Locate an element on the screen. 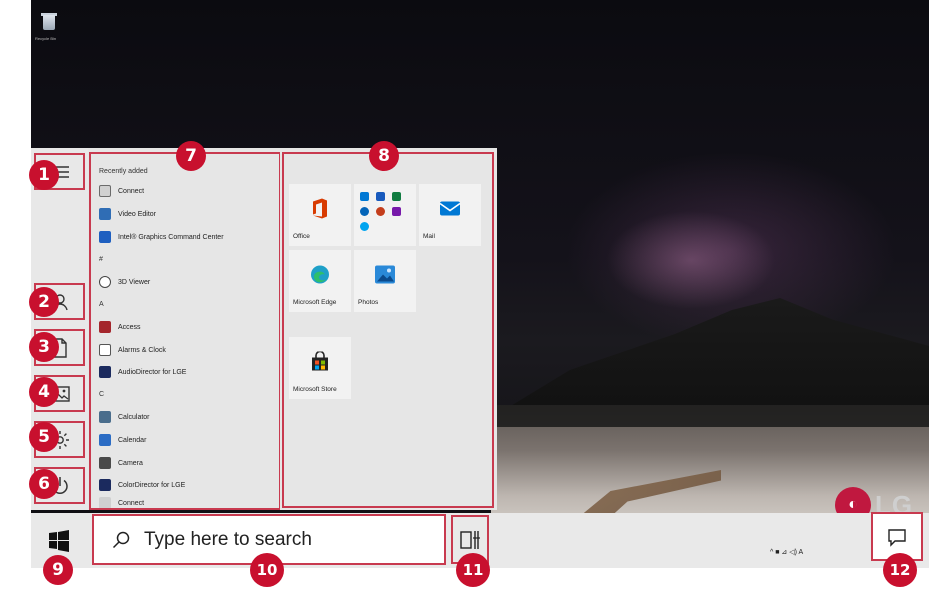 Image resolution: width=929 pixels, height=594 pixels. search-placeholder: Type here to search is located at coordinates (228, 539).